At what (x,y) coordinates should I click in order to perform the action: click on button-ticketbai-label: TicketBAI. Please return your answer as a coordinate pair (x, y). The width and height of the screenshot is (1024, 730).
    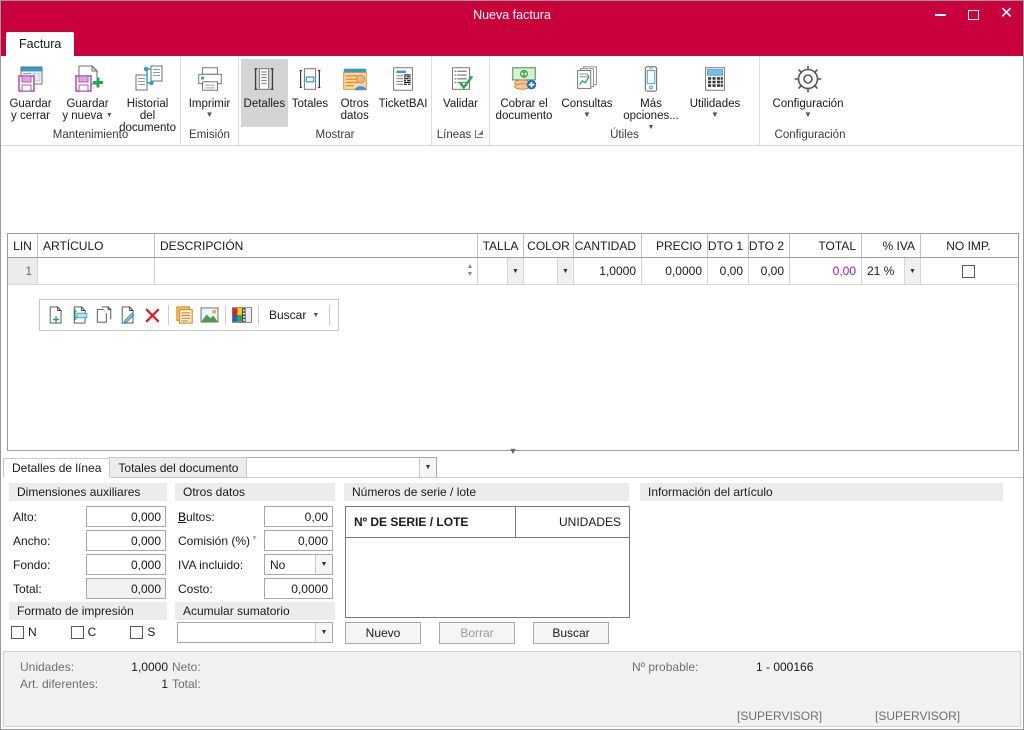
    Looking at the image, I should click on (403, 104).